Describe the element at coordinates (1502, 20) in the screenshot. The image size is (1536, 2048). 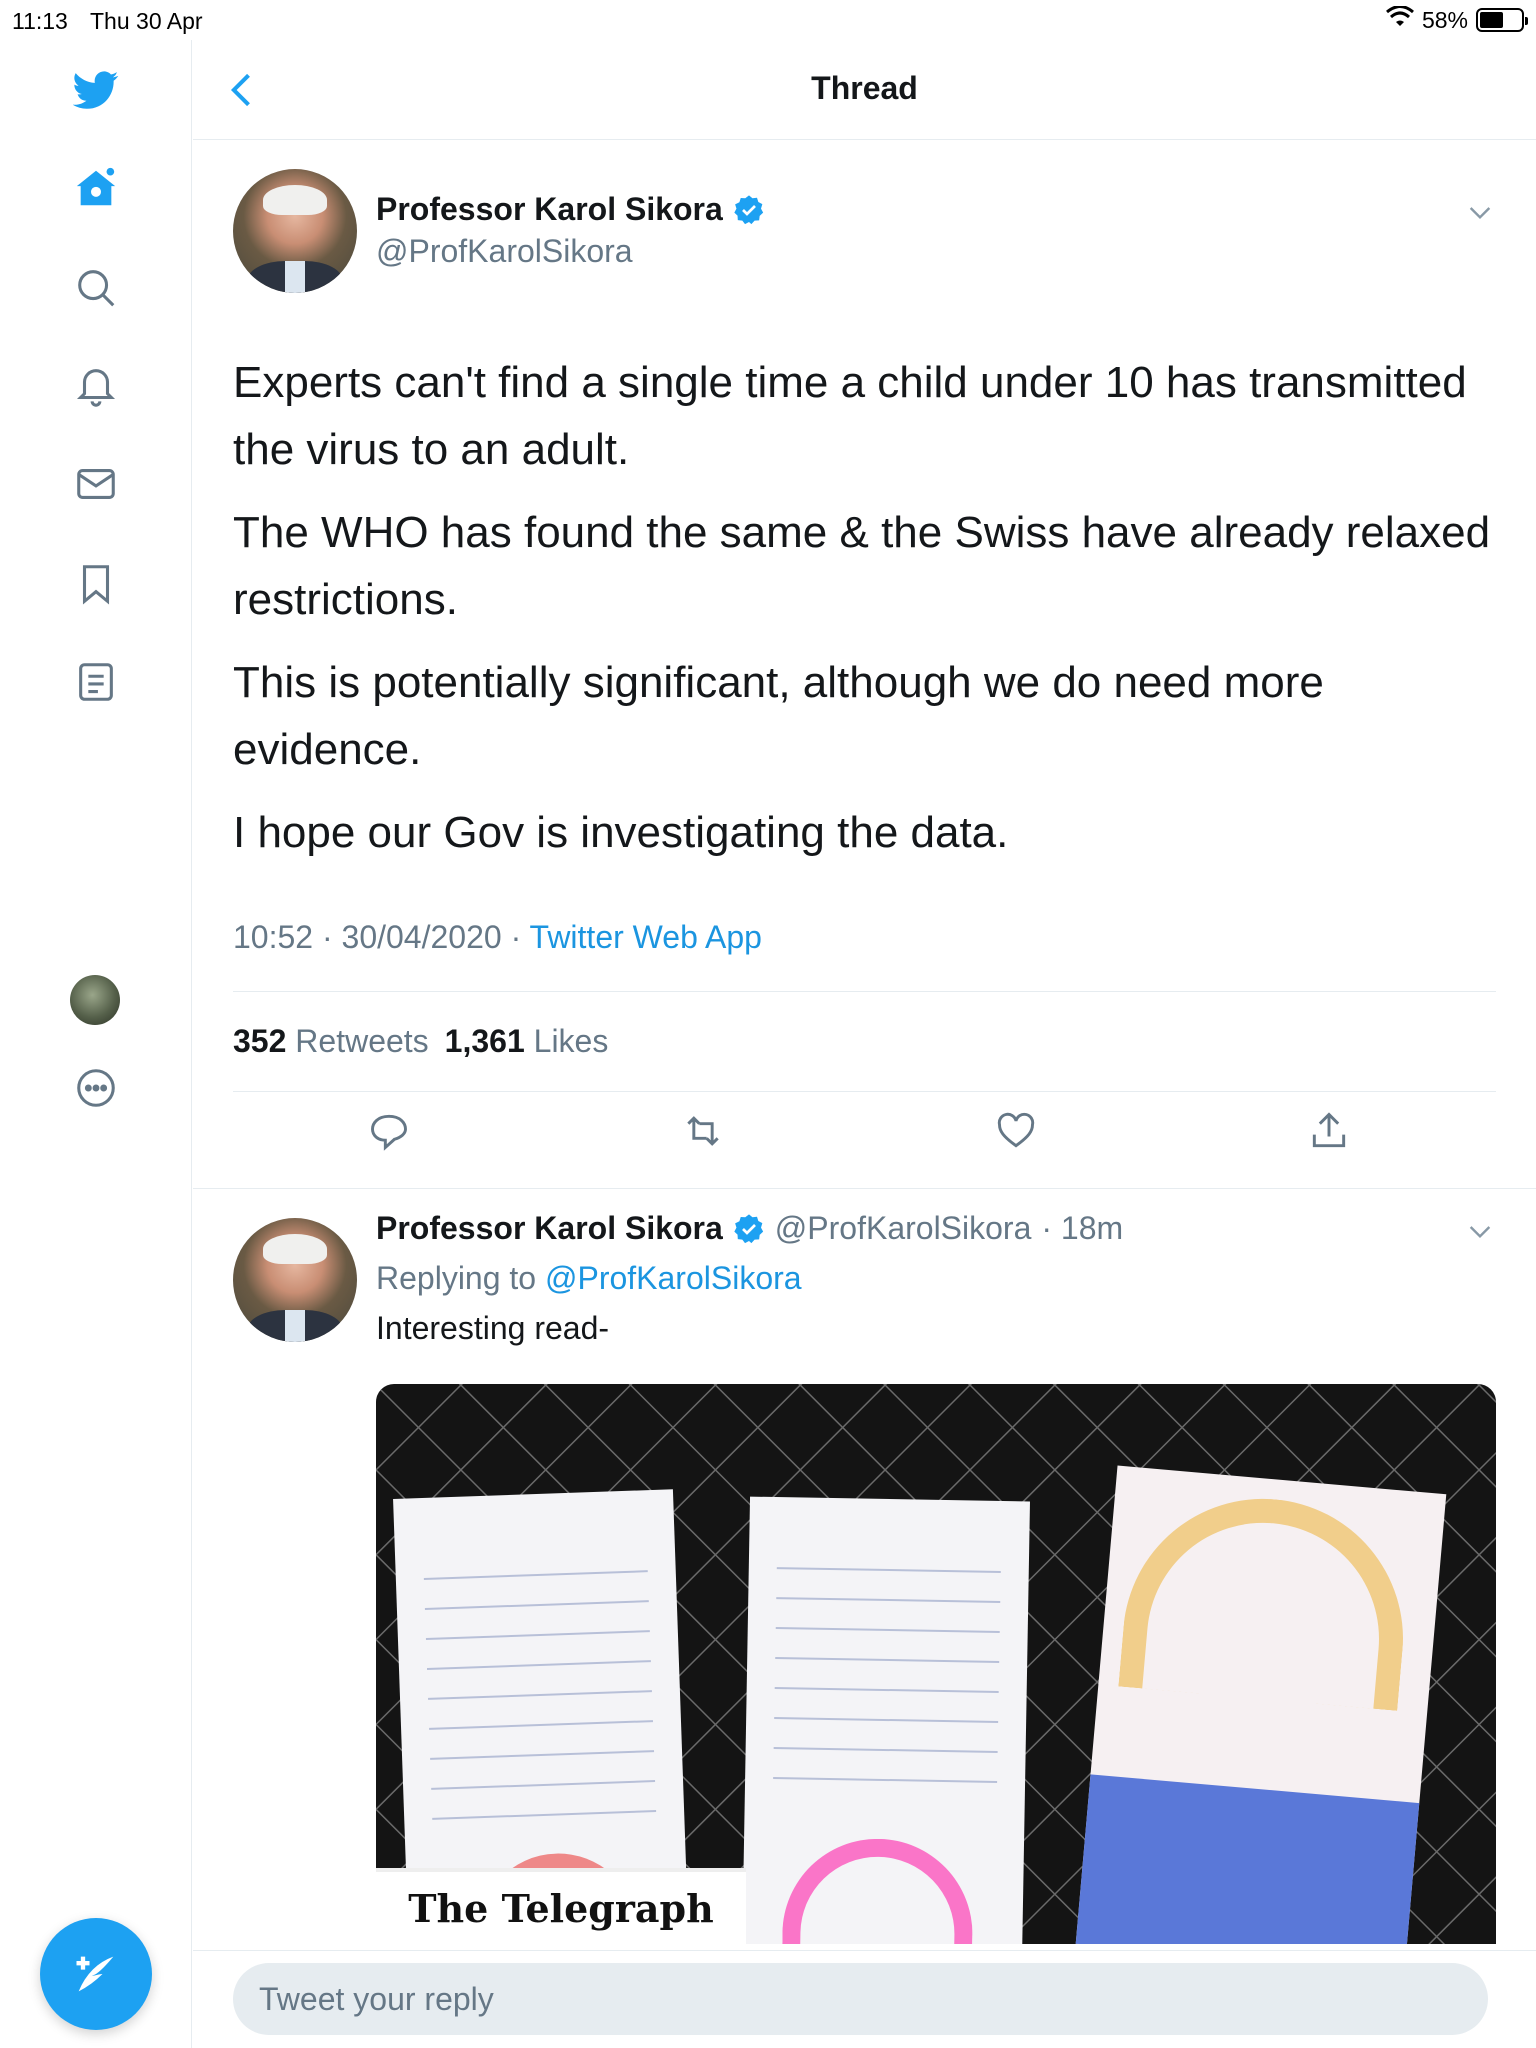
I see `battery-icon` at that location.